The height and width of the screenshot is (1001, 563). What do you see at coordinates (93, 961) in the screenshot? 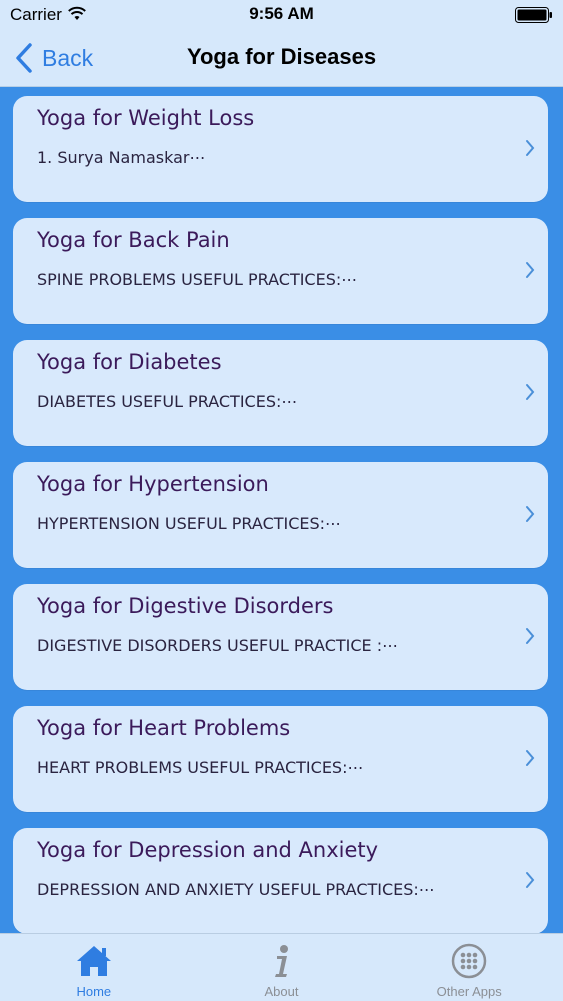
I see `home-icon` at bounding box center [93, 961].